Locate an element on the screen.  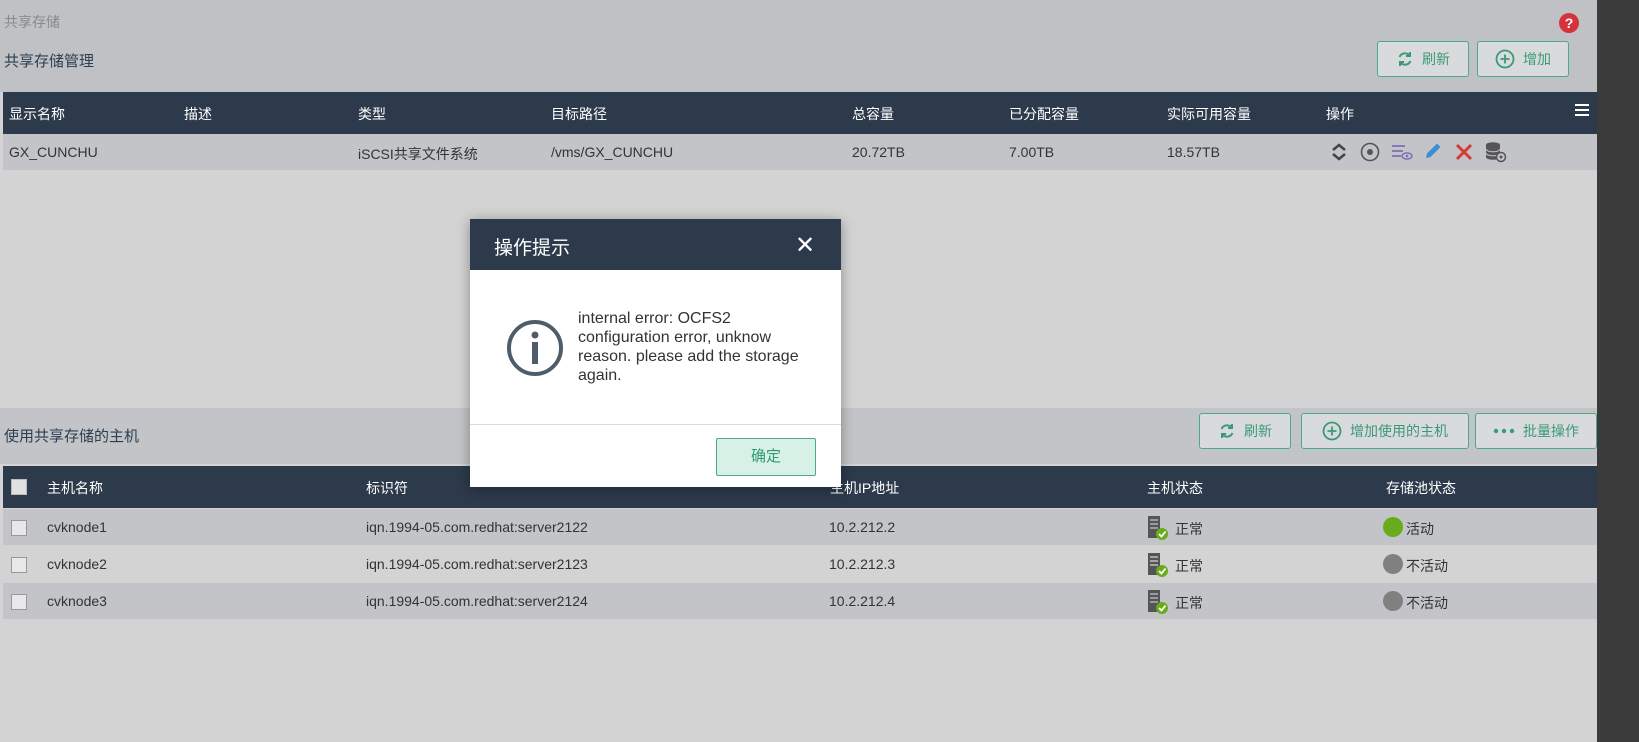
top-band is located at coordinates (798, 46).